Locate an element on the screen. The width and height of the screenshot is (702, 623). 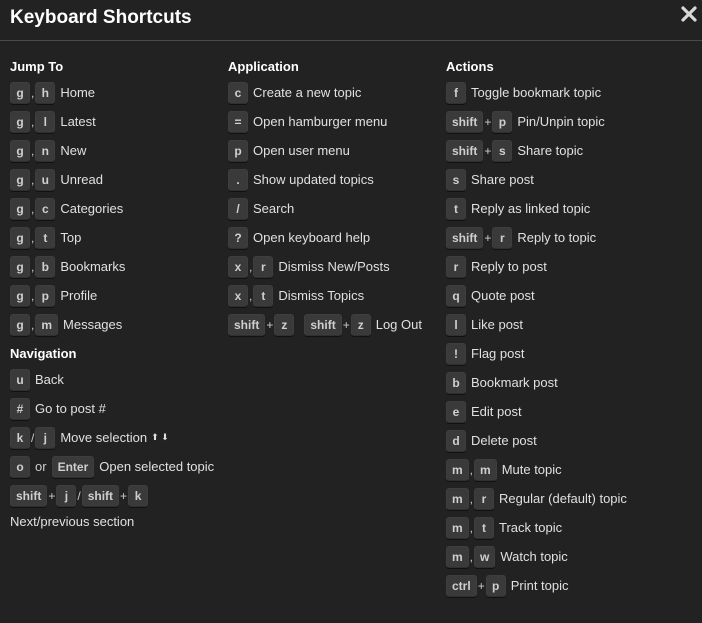
shortcut-row: r Reply to post is located at coordinates (571, 266).